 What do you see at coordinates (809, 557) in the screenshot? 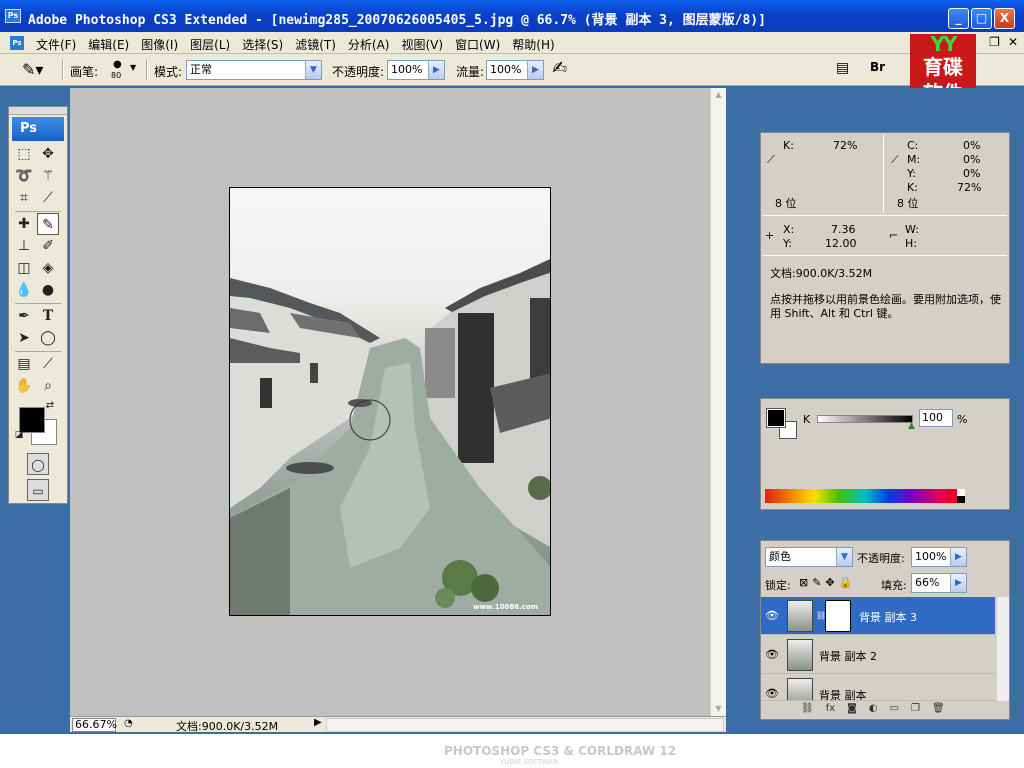
I see `blend-mode-select: 颜色 ▼` at bounding box center [809, 557].